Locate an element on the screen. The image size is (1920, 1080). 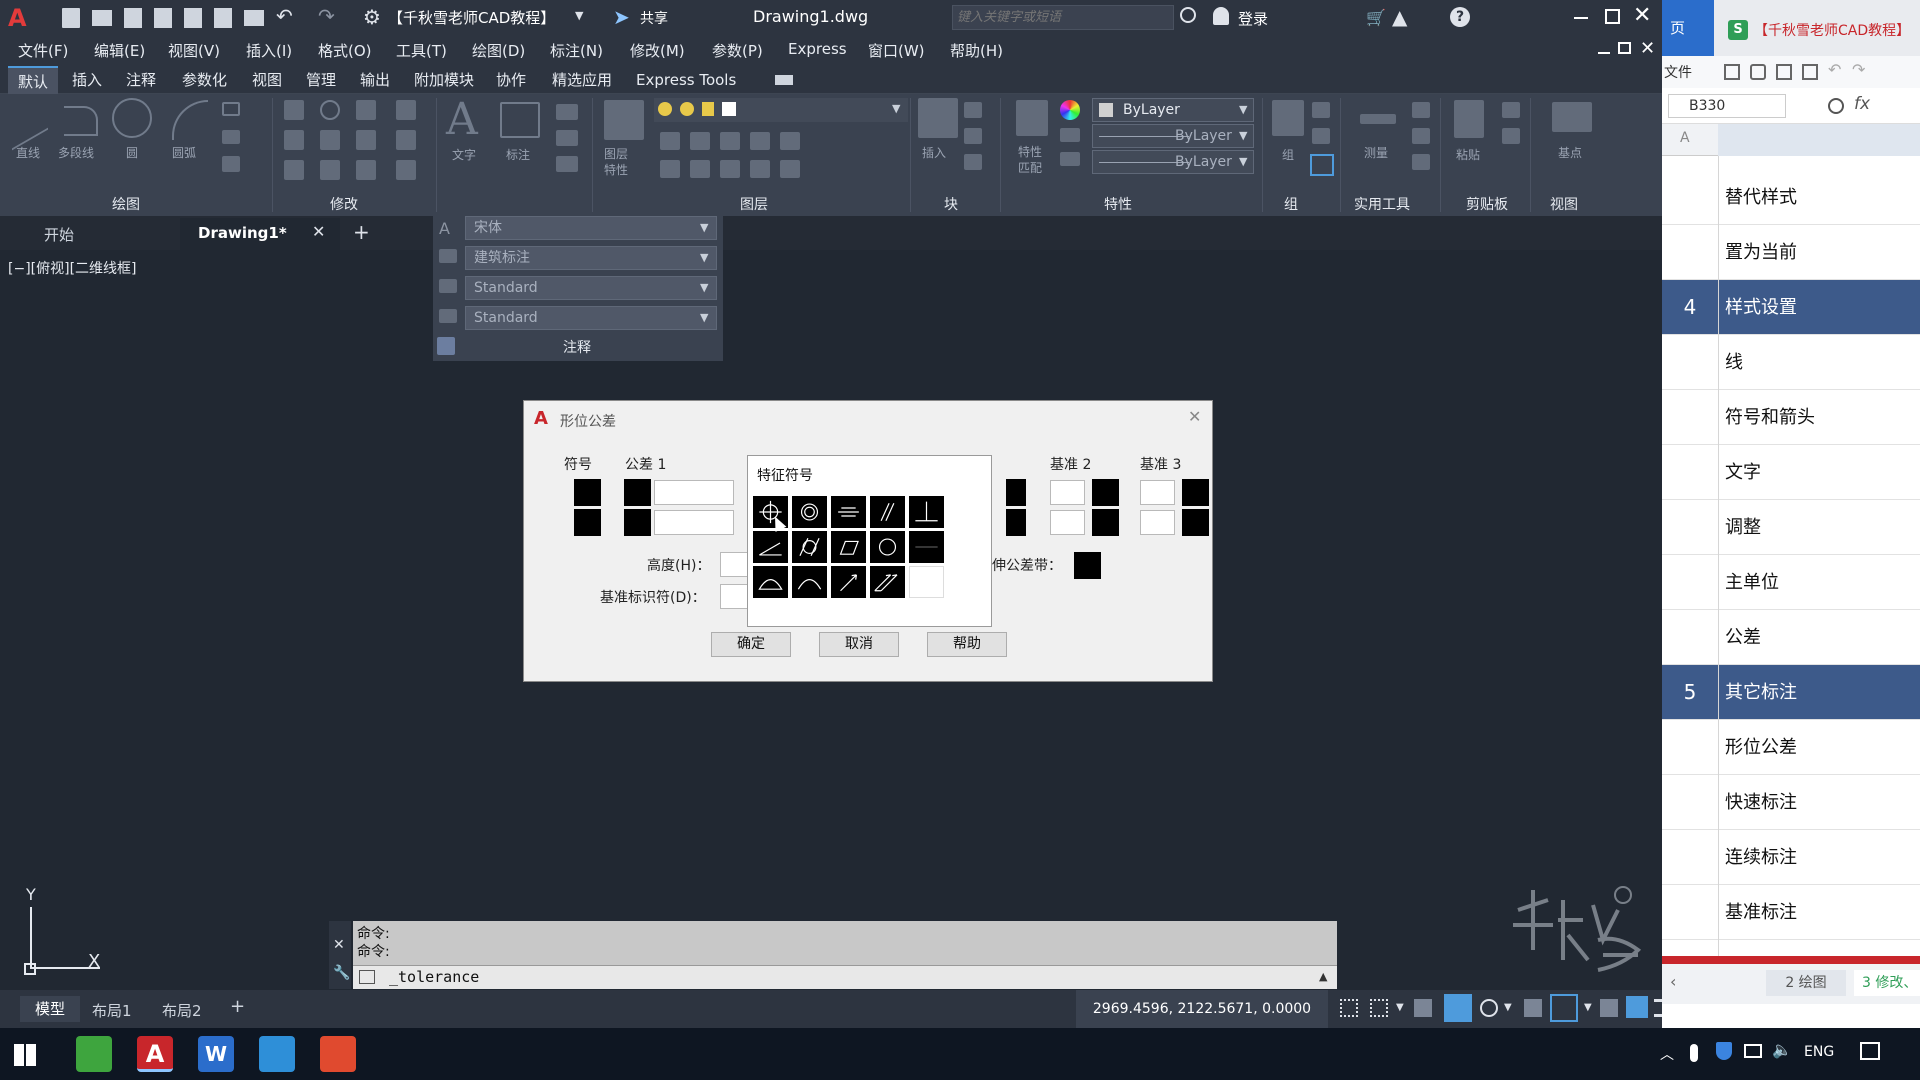
menu-tools: 工具(T) is located at coordinates (421, 50).